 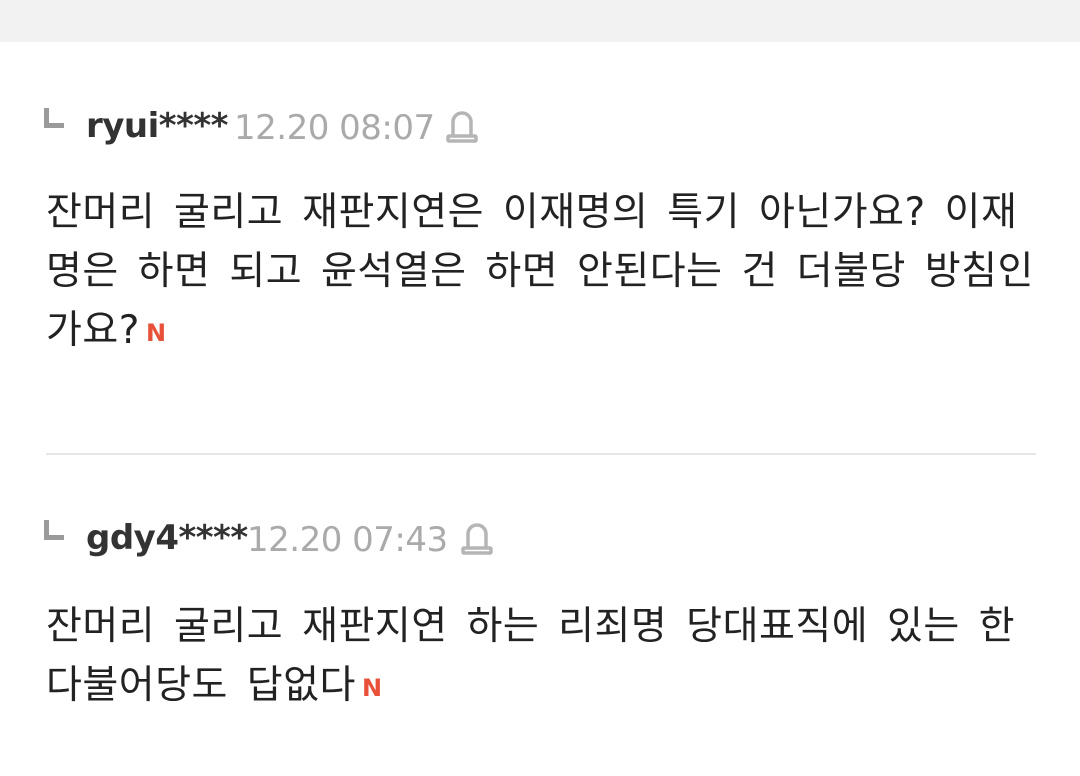 I want to click on comment-username: gdy4****, so click(x=167, y=538).